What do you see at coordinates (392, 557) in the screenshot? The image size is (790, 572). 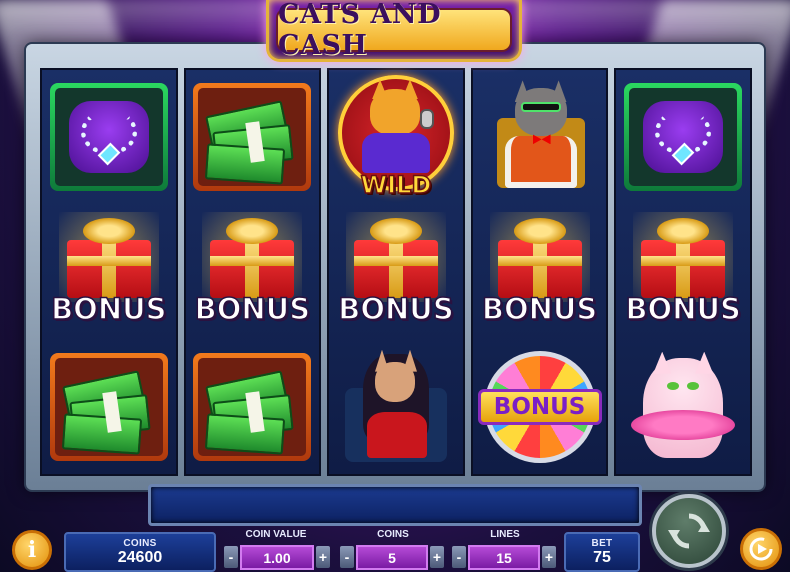 I see `coins-bet-display: 5` at bounding box center [392, 557].